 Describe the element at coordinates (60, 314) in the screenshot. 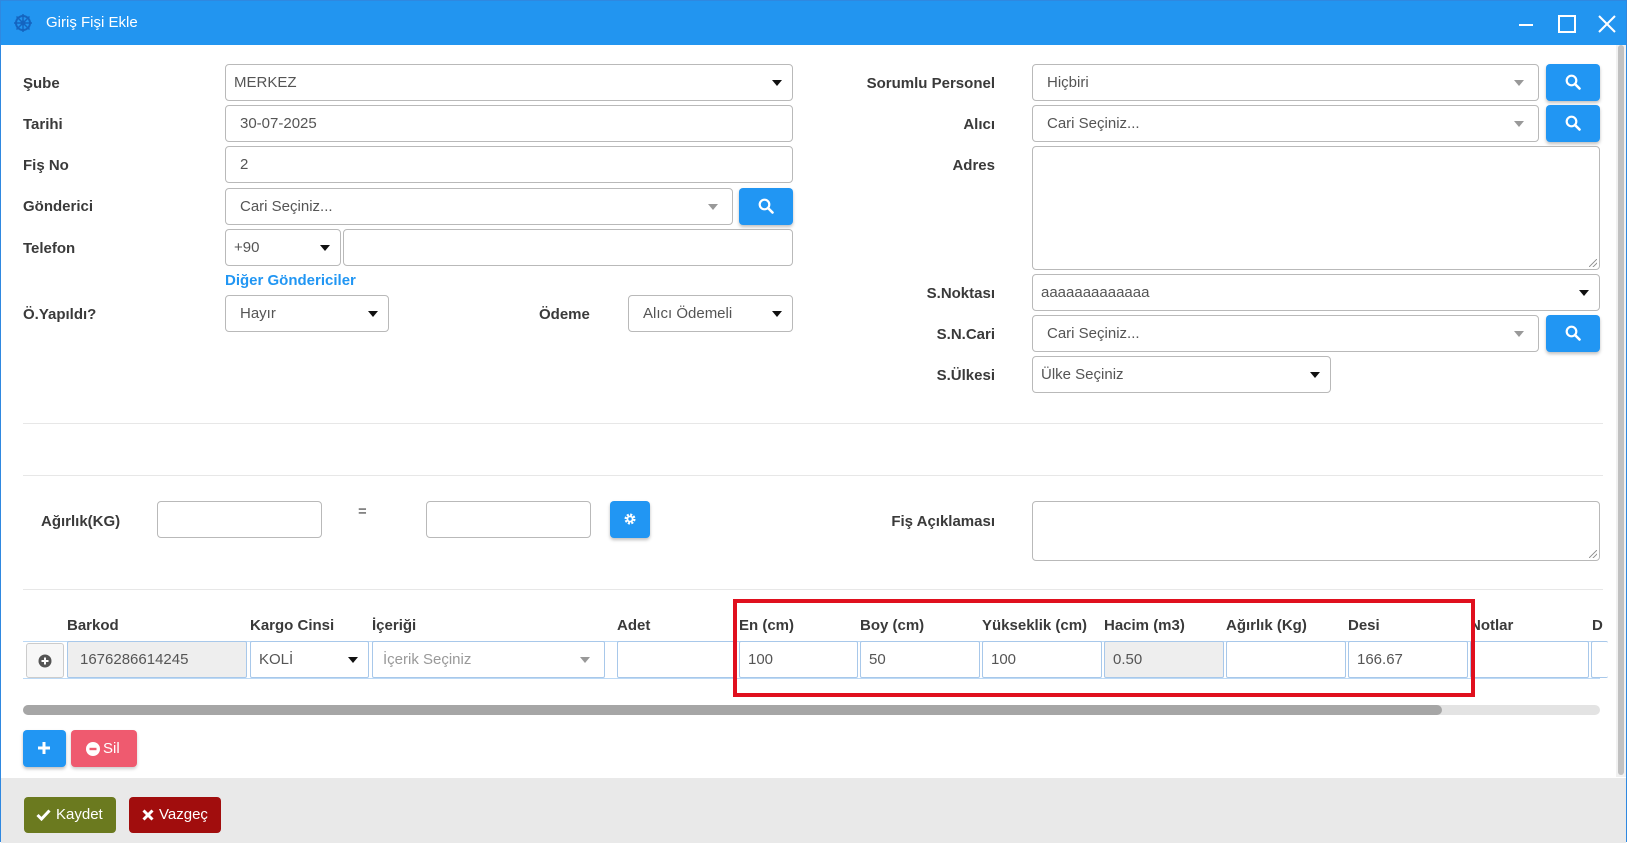

I see `o-yapildi-label: Ö.Yapıldı?` at that location.